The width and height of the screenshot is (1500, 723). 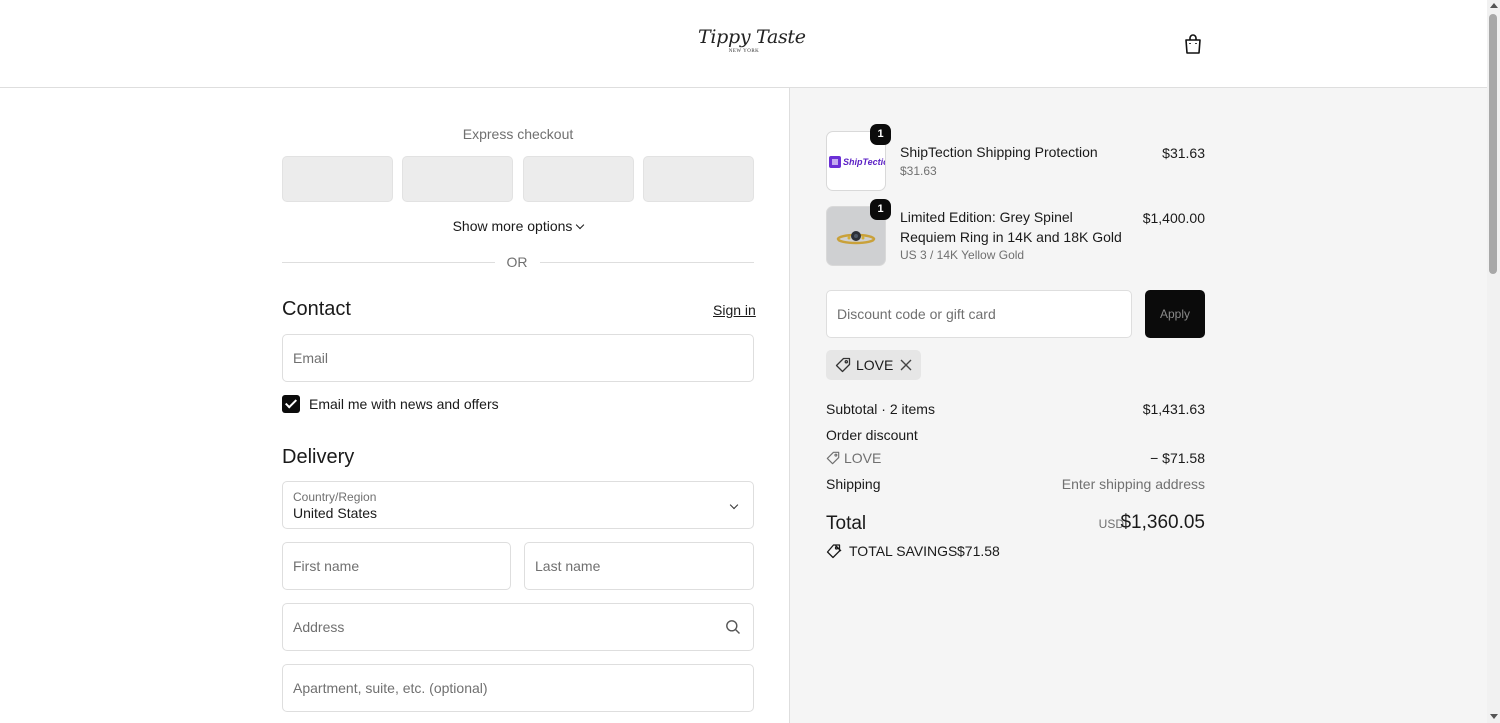 What do you see at coordinates (518, 505) in the screenshot?
I see `country-select: Country/Region United States` at bounding box center [518, 505].